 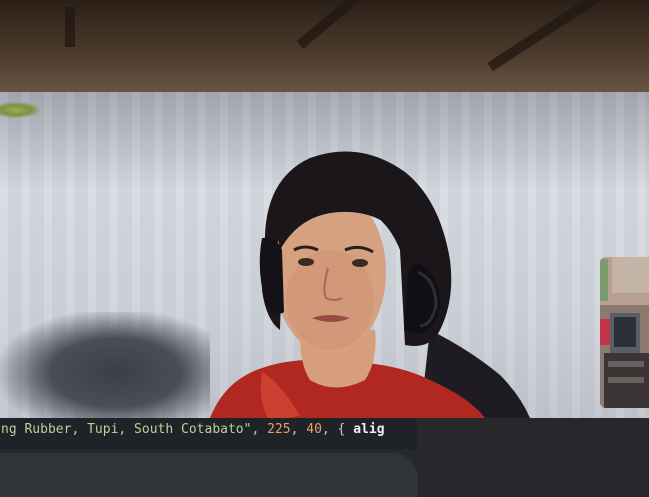 I want to click on self-view-thumbnail, so click(x=624, y=332).